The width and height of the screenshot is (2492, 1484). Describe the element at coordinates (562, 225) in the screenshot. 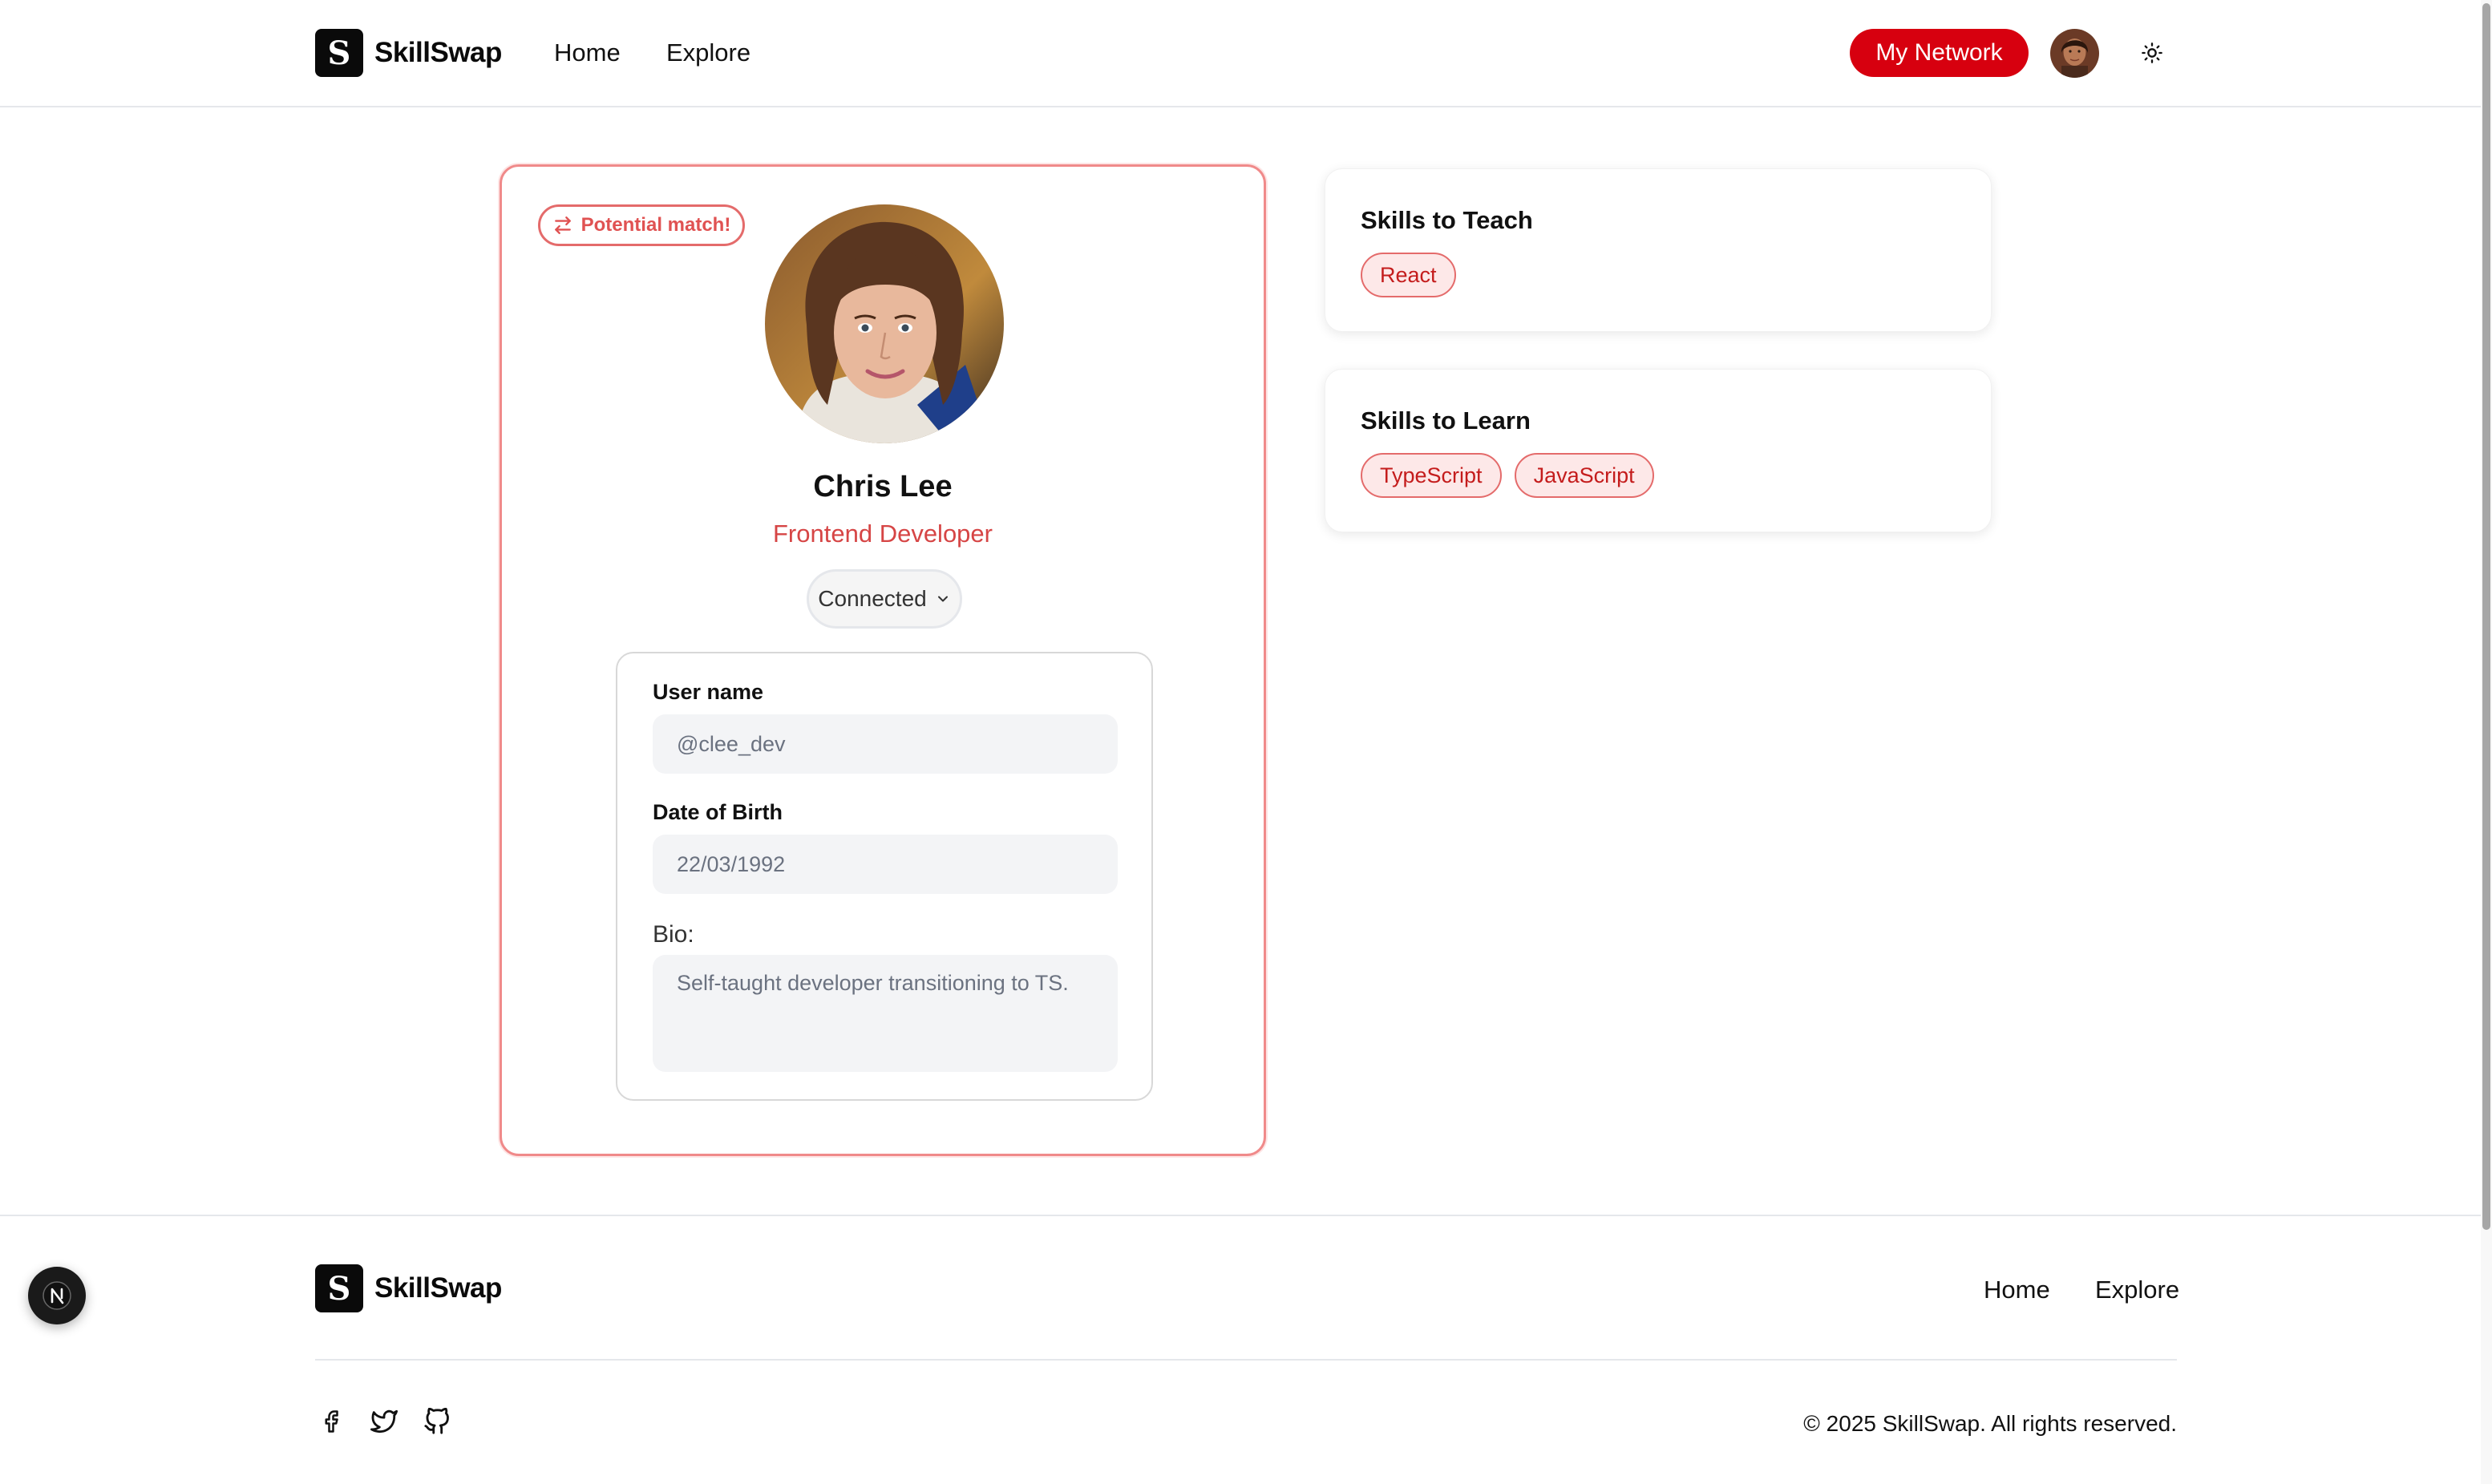

I see `swap-arrows-icon` at that location.